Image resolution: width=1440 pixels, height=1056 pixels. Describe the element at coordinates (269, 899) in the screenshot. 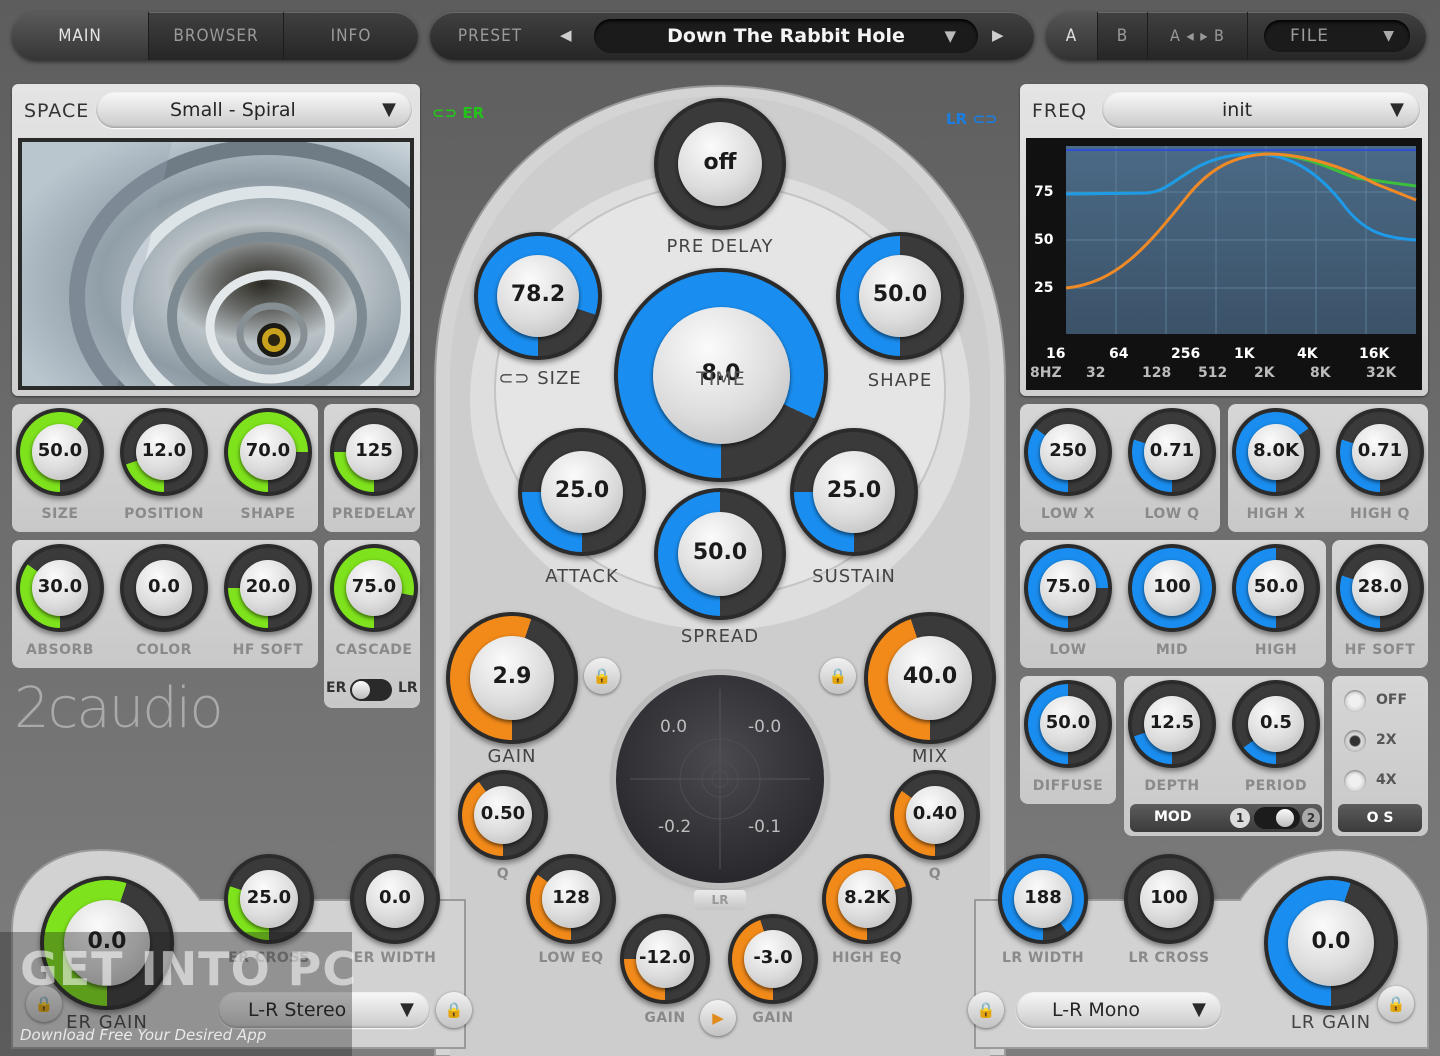

I see `knob-er-cross: 25.0` at that location.